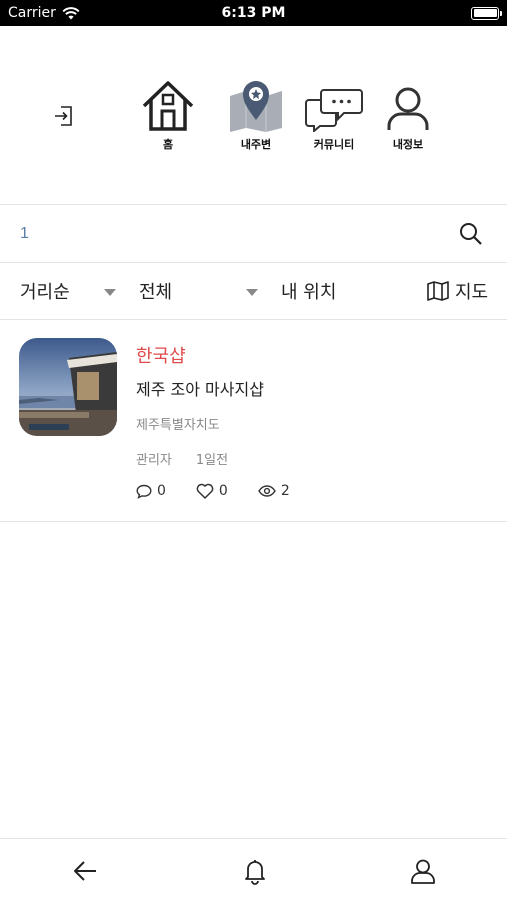  I want to click on map-button: 지도, so click(457, 291).